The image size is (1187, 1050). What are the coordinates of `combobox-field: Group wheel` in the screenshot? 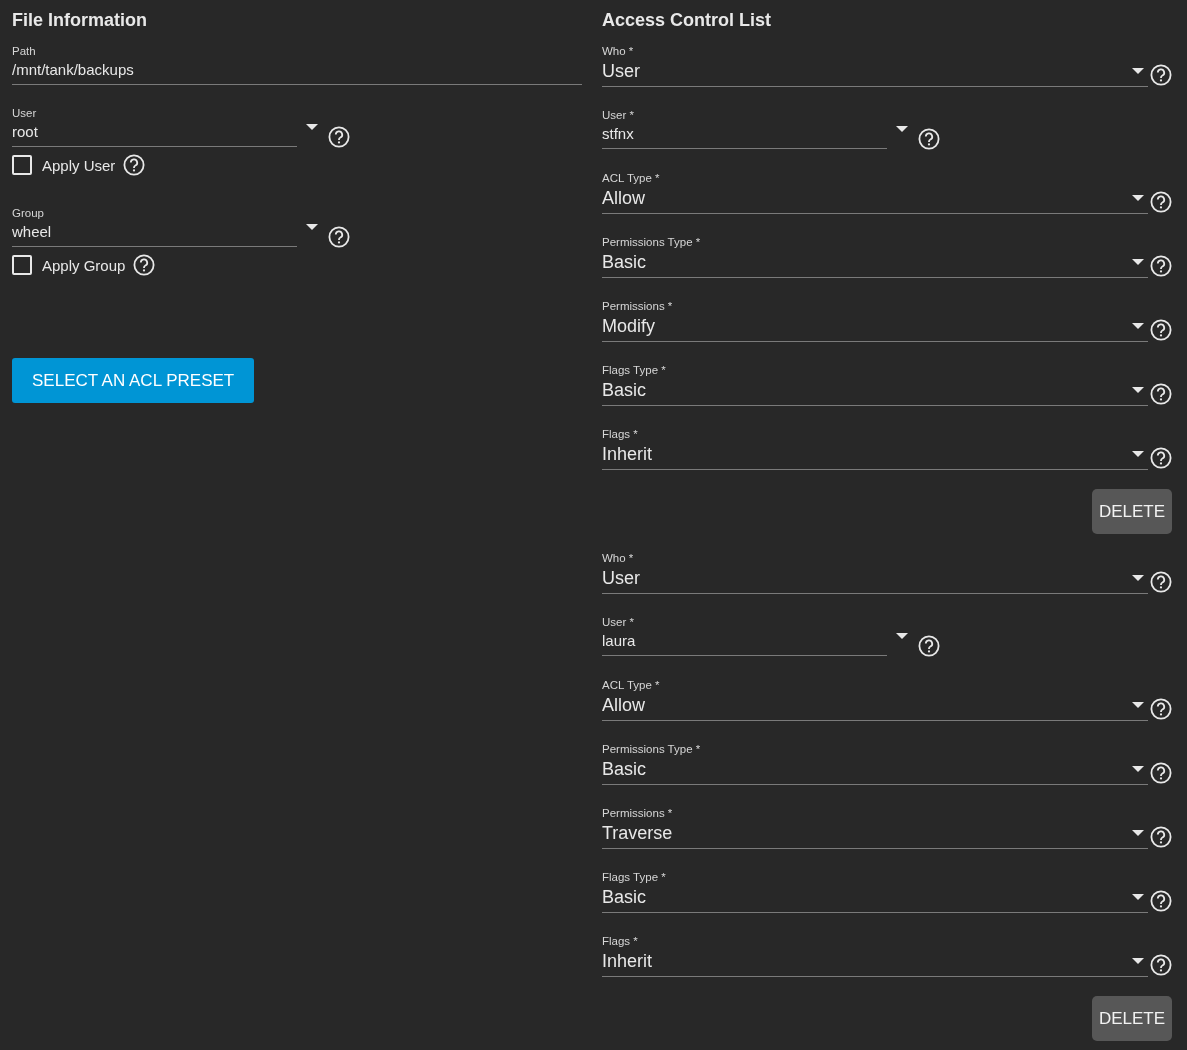 It's located at (154, 226).